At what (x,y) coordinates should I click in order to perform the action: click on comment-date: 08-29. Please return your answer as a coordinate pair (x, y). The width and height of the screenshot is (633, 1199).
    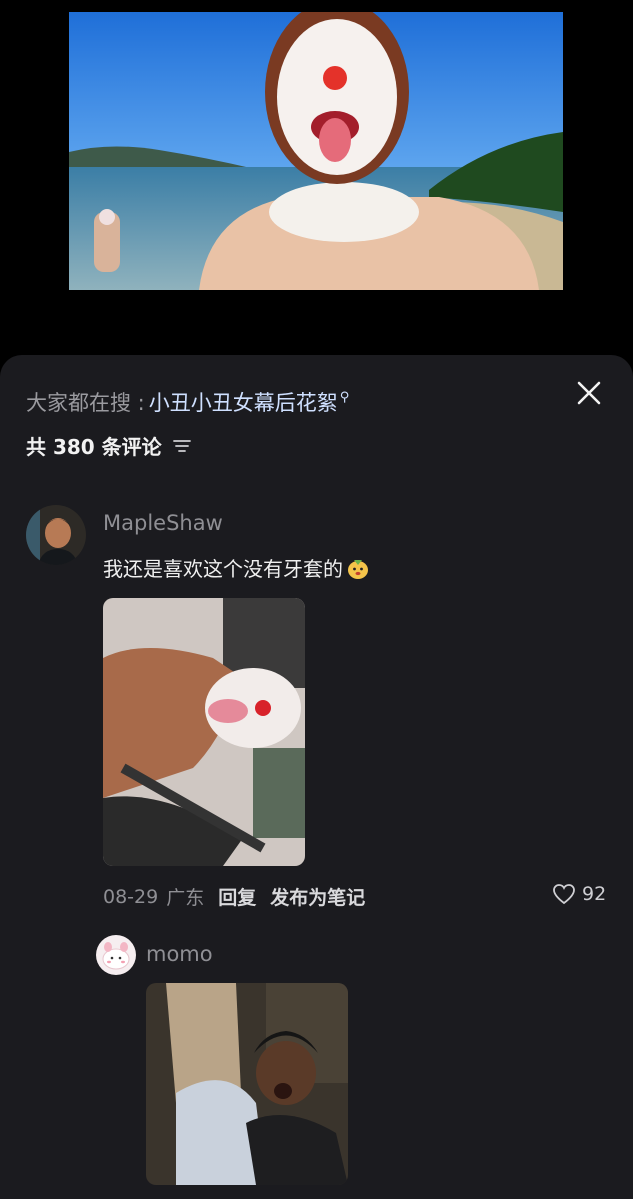
    Looking at the image, I should click on (131, 896).